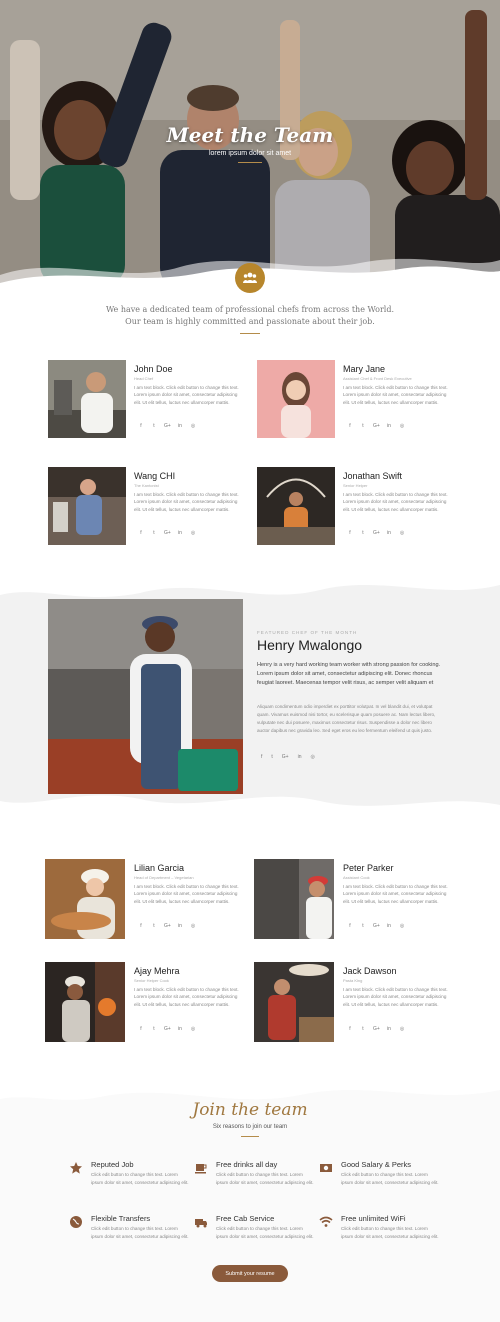 The image size is (500, 1322). I want to click on reason-title: Free drinks all day, so click(247, 1164).